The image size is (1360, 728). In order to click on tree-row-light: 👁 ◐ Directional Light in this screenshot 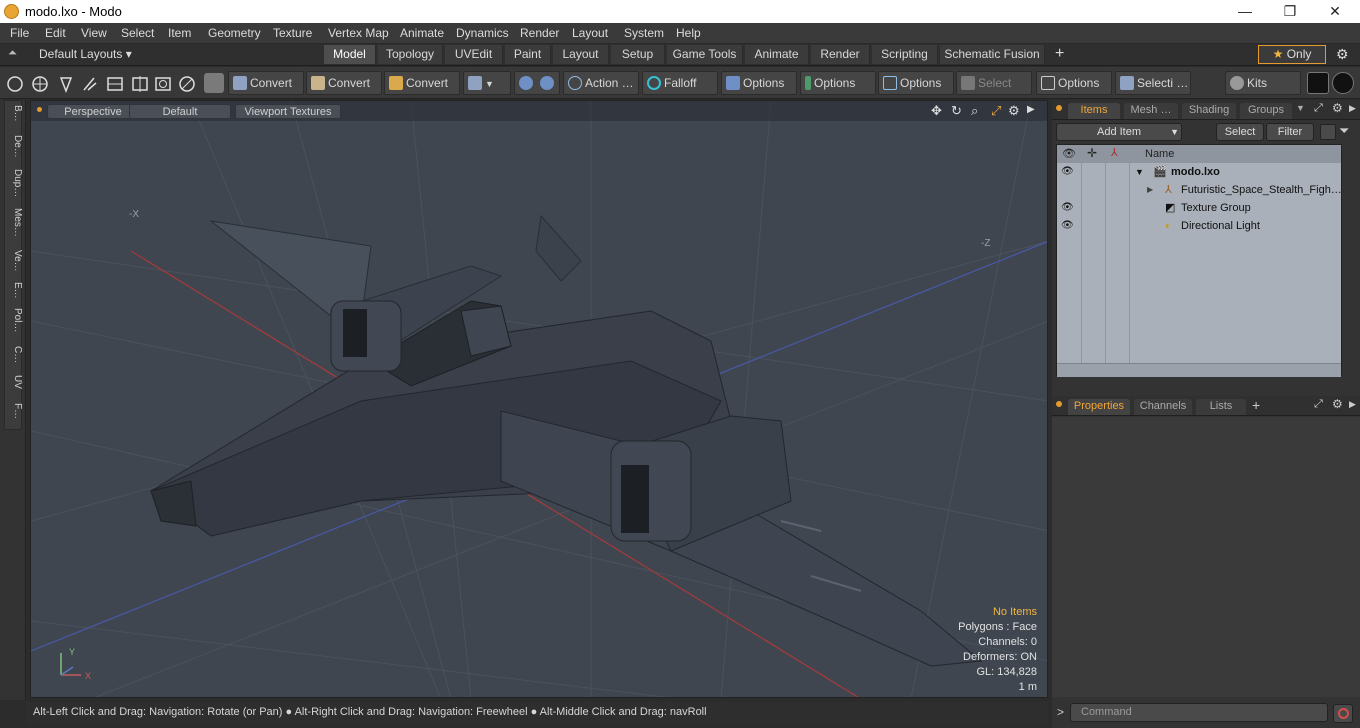, I will do `click(1199, 226)`.